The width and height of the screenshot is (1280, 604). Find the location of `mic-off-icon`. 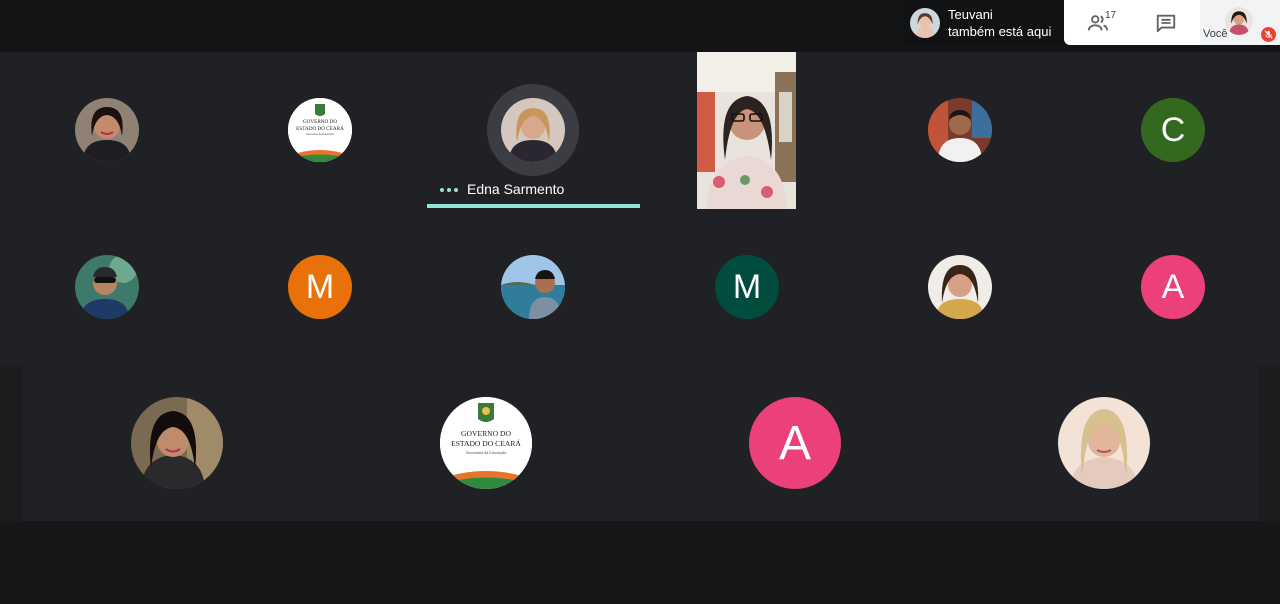

mic-off-icon is located at coordinates (1268, 34).